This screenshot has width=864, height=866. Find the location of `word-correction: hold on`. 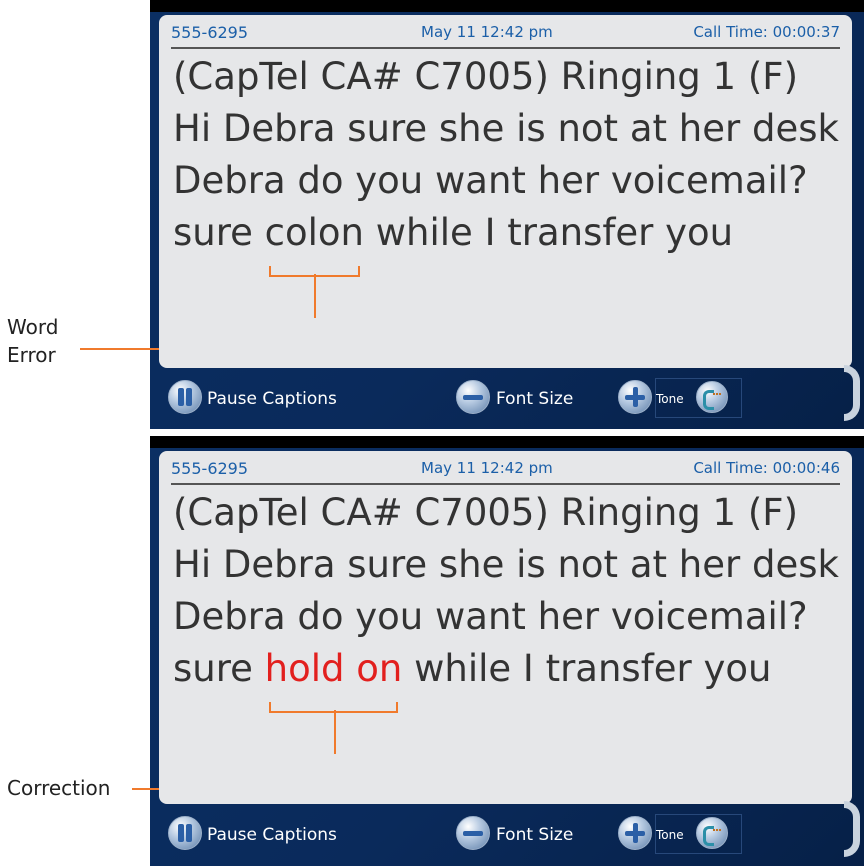

word-correction: hold on is located at coordinates (333, 700).